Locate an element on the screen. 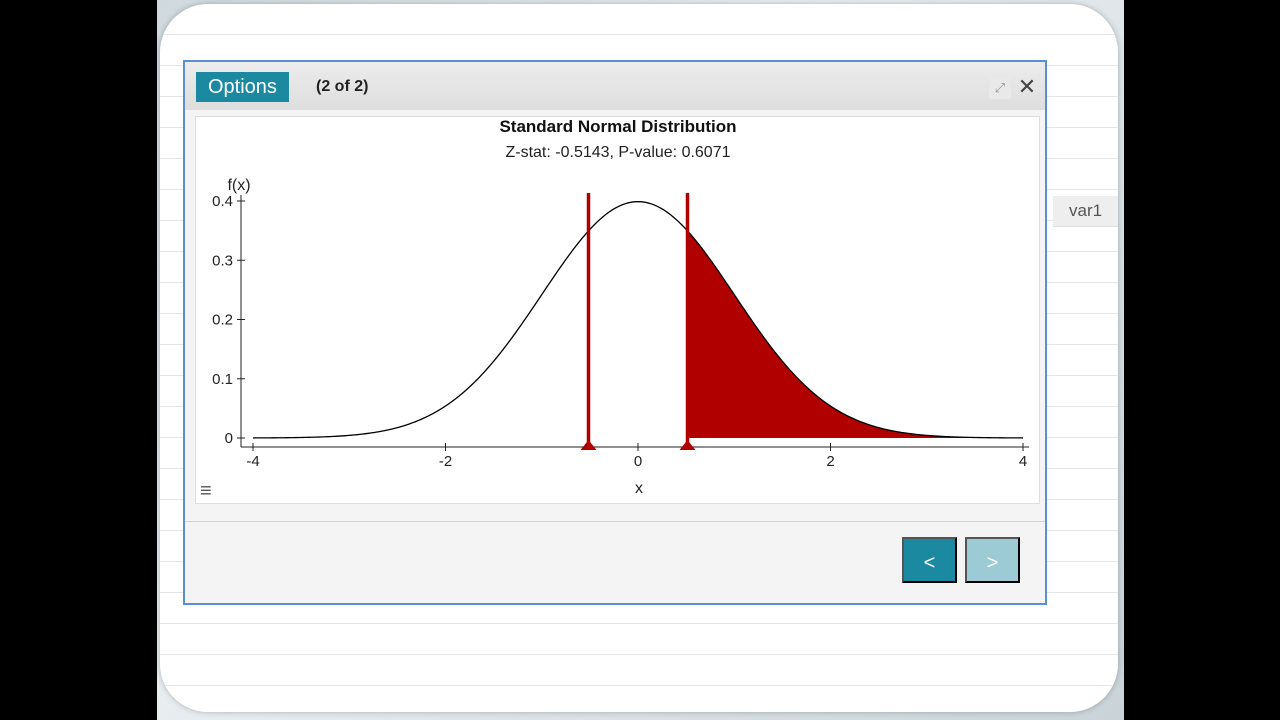 This screenshot has height=720, width=1280. x-tick-label: 4 is located at coordinates (1023, 461).